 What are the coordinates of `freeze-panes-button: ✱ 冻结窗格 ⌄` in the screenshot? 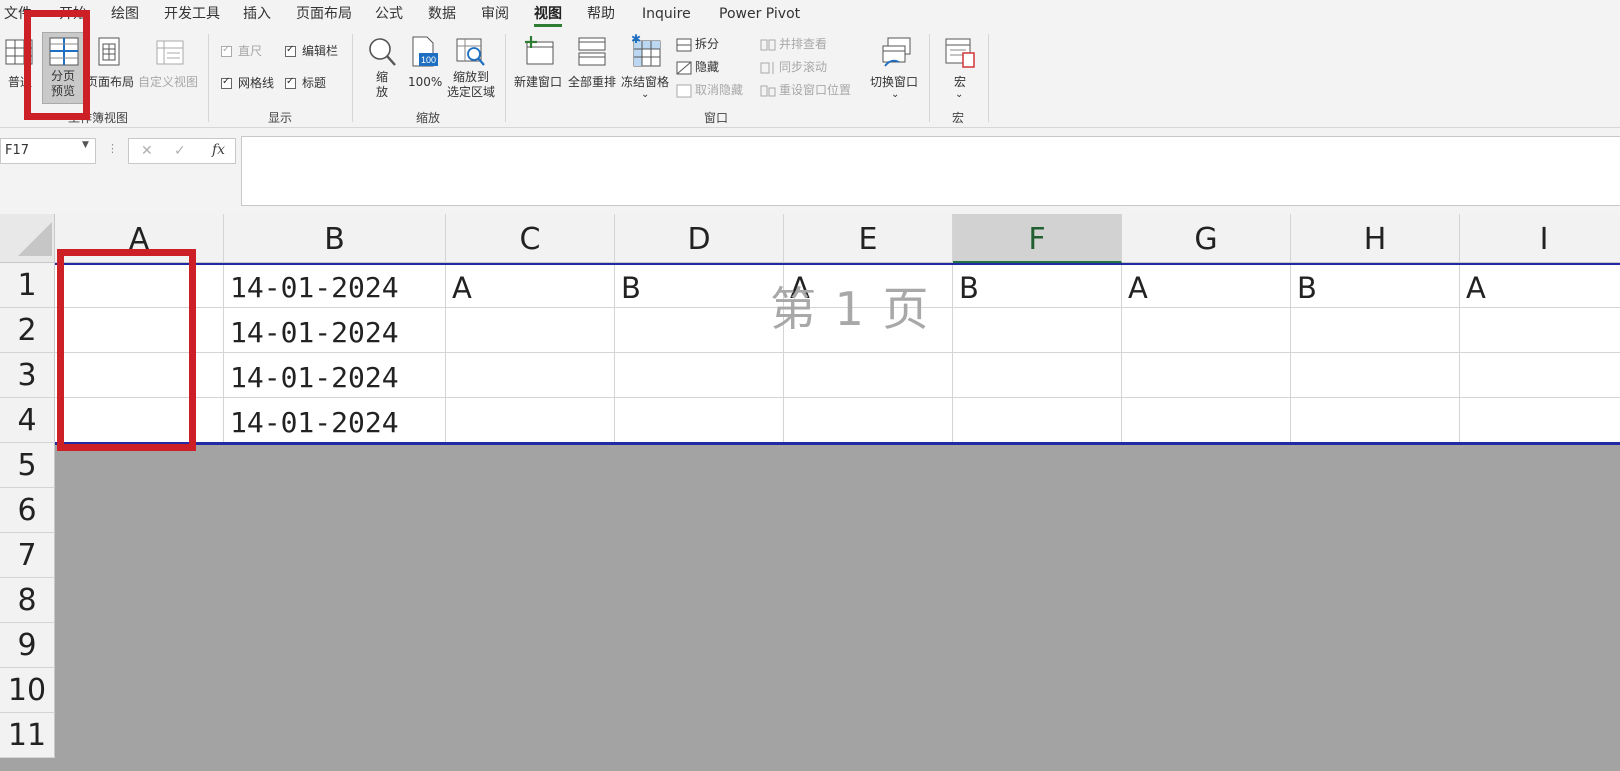 It's located at (646, 68).